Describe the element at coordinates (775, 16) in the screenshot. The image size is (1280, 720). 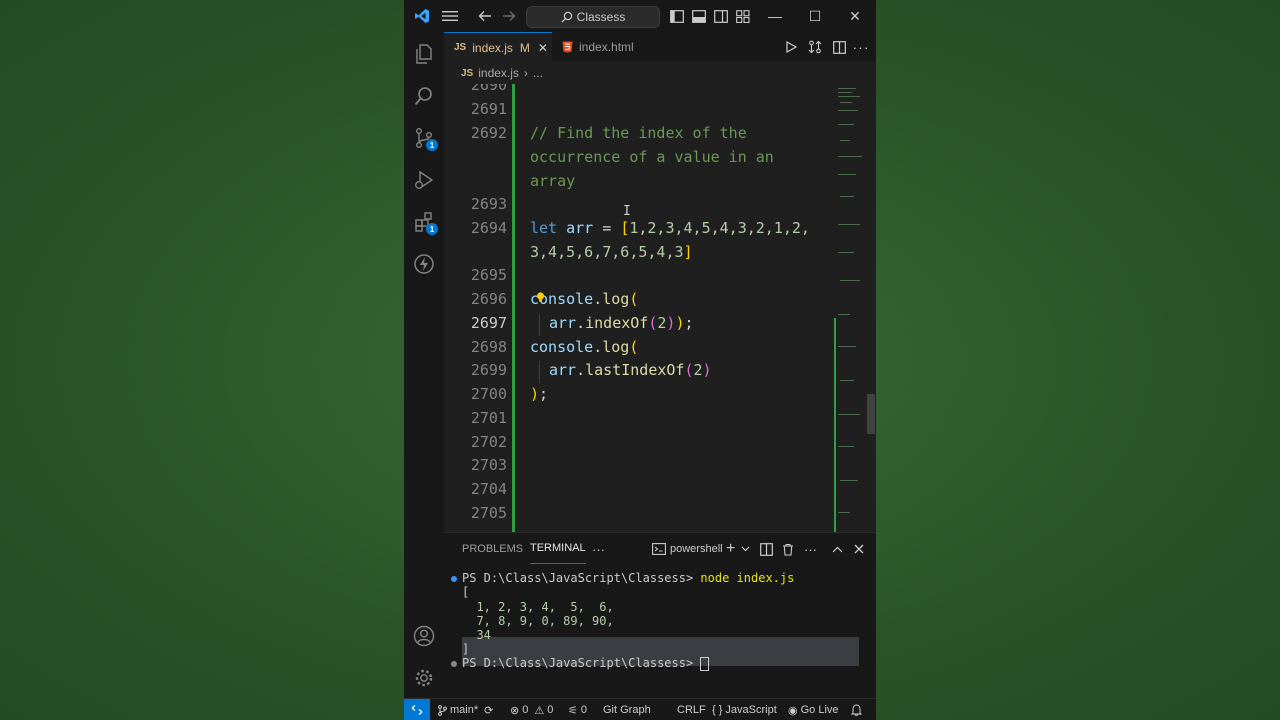
I see `minimize-button: —` at that location.